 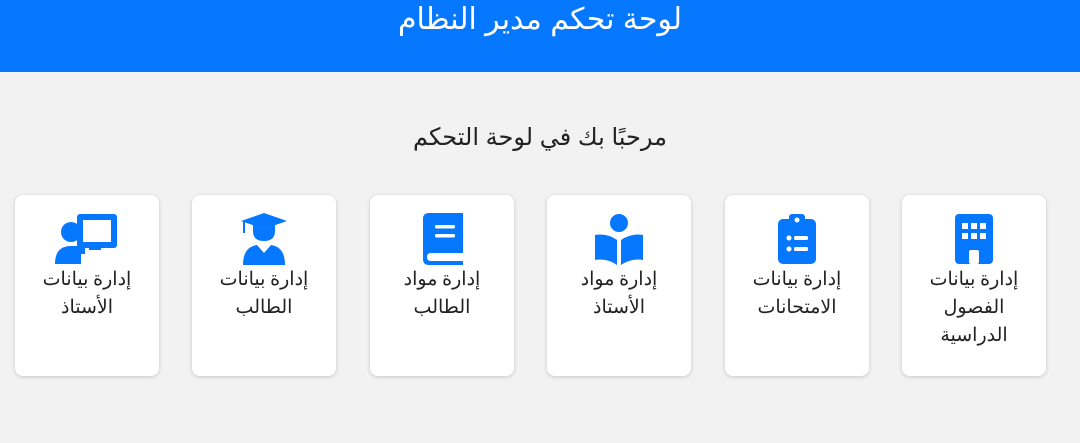 I want to click on teacher-board-icon, so click(x=87, y=239).